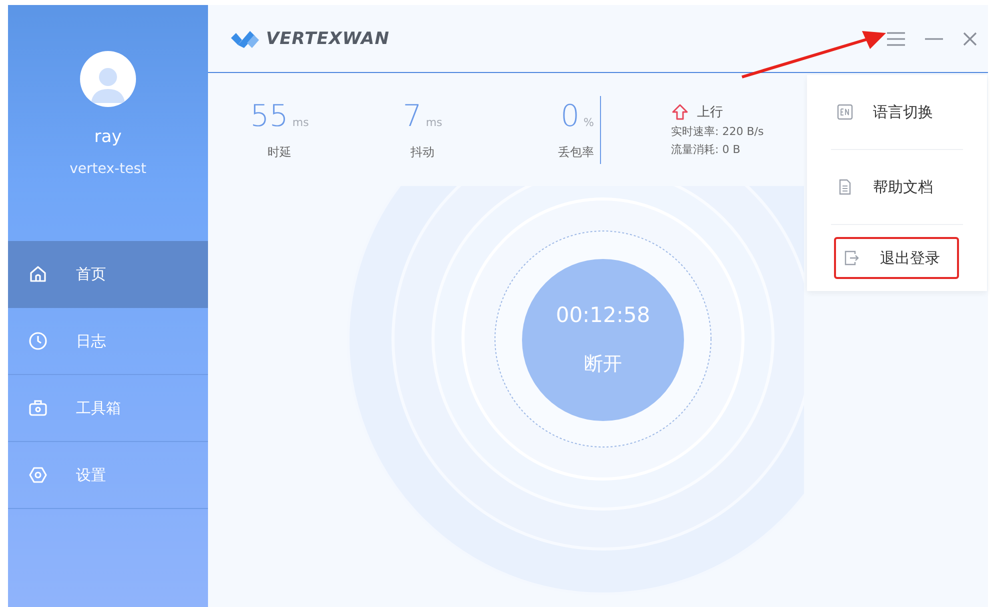  Describe the element at coordinates (589, 122) in the screenshot. I see `stat-unit: %` at that location.